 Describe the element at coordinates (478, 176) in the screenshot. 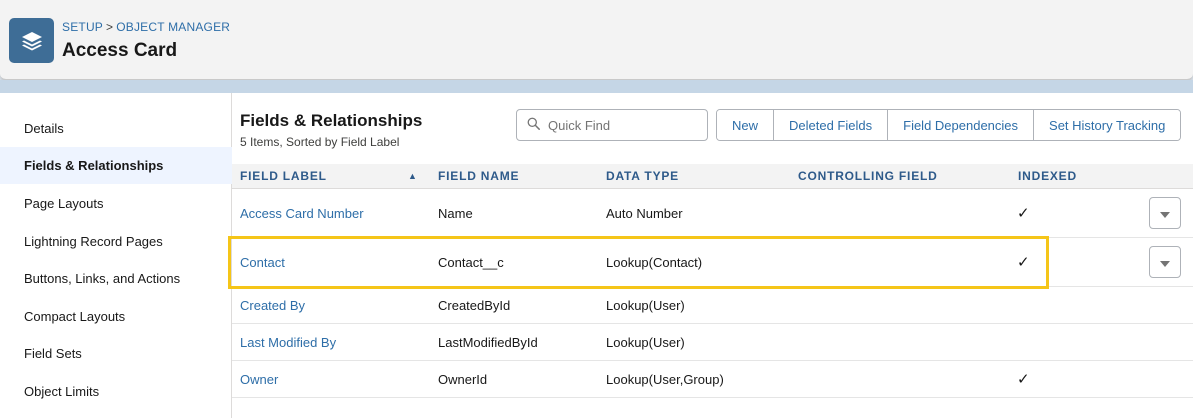

I see `column-header-field-name: FIELD NAME` at that location.